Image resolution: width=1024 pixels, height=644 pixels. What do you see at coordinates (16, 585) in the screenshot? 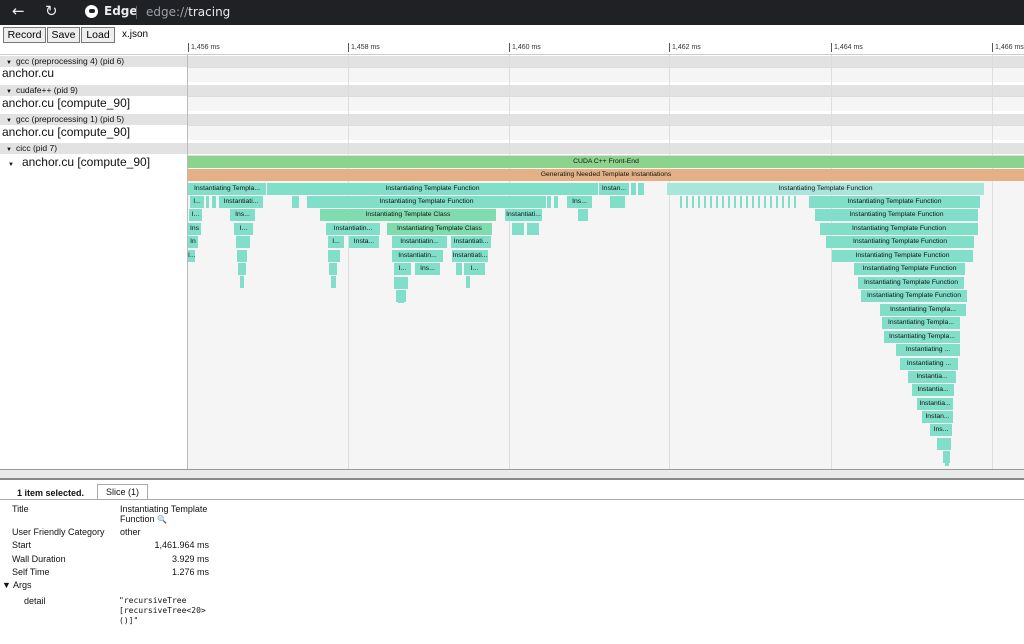
I see `args-toggle: ▼ Args` at bounding box center [16, 585].